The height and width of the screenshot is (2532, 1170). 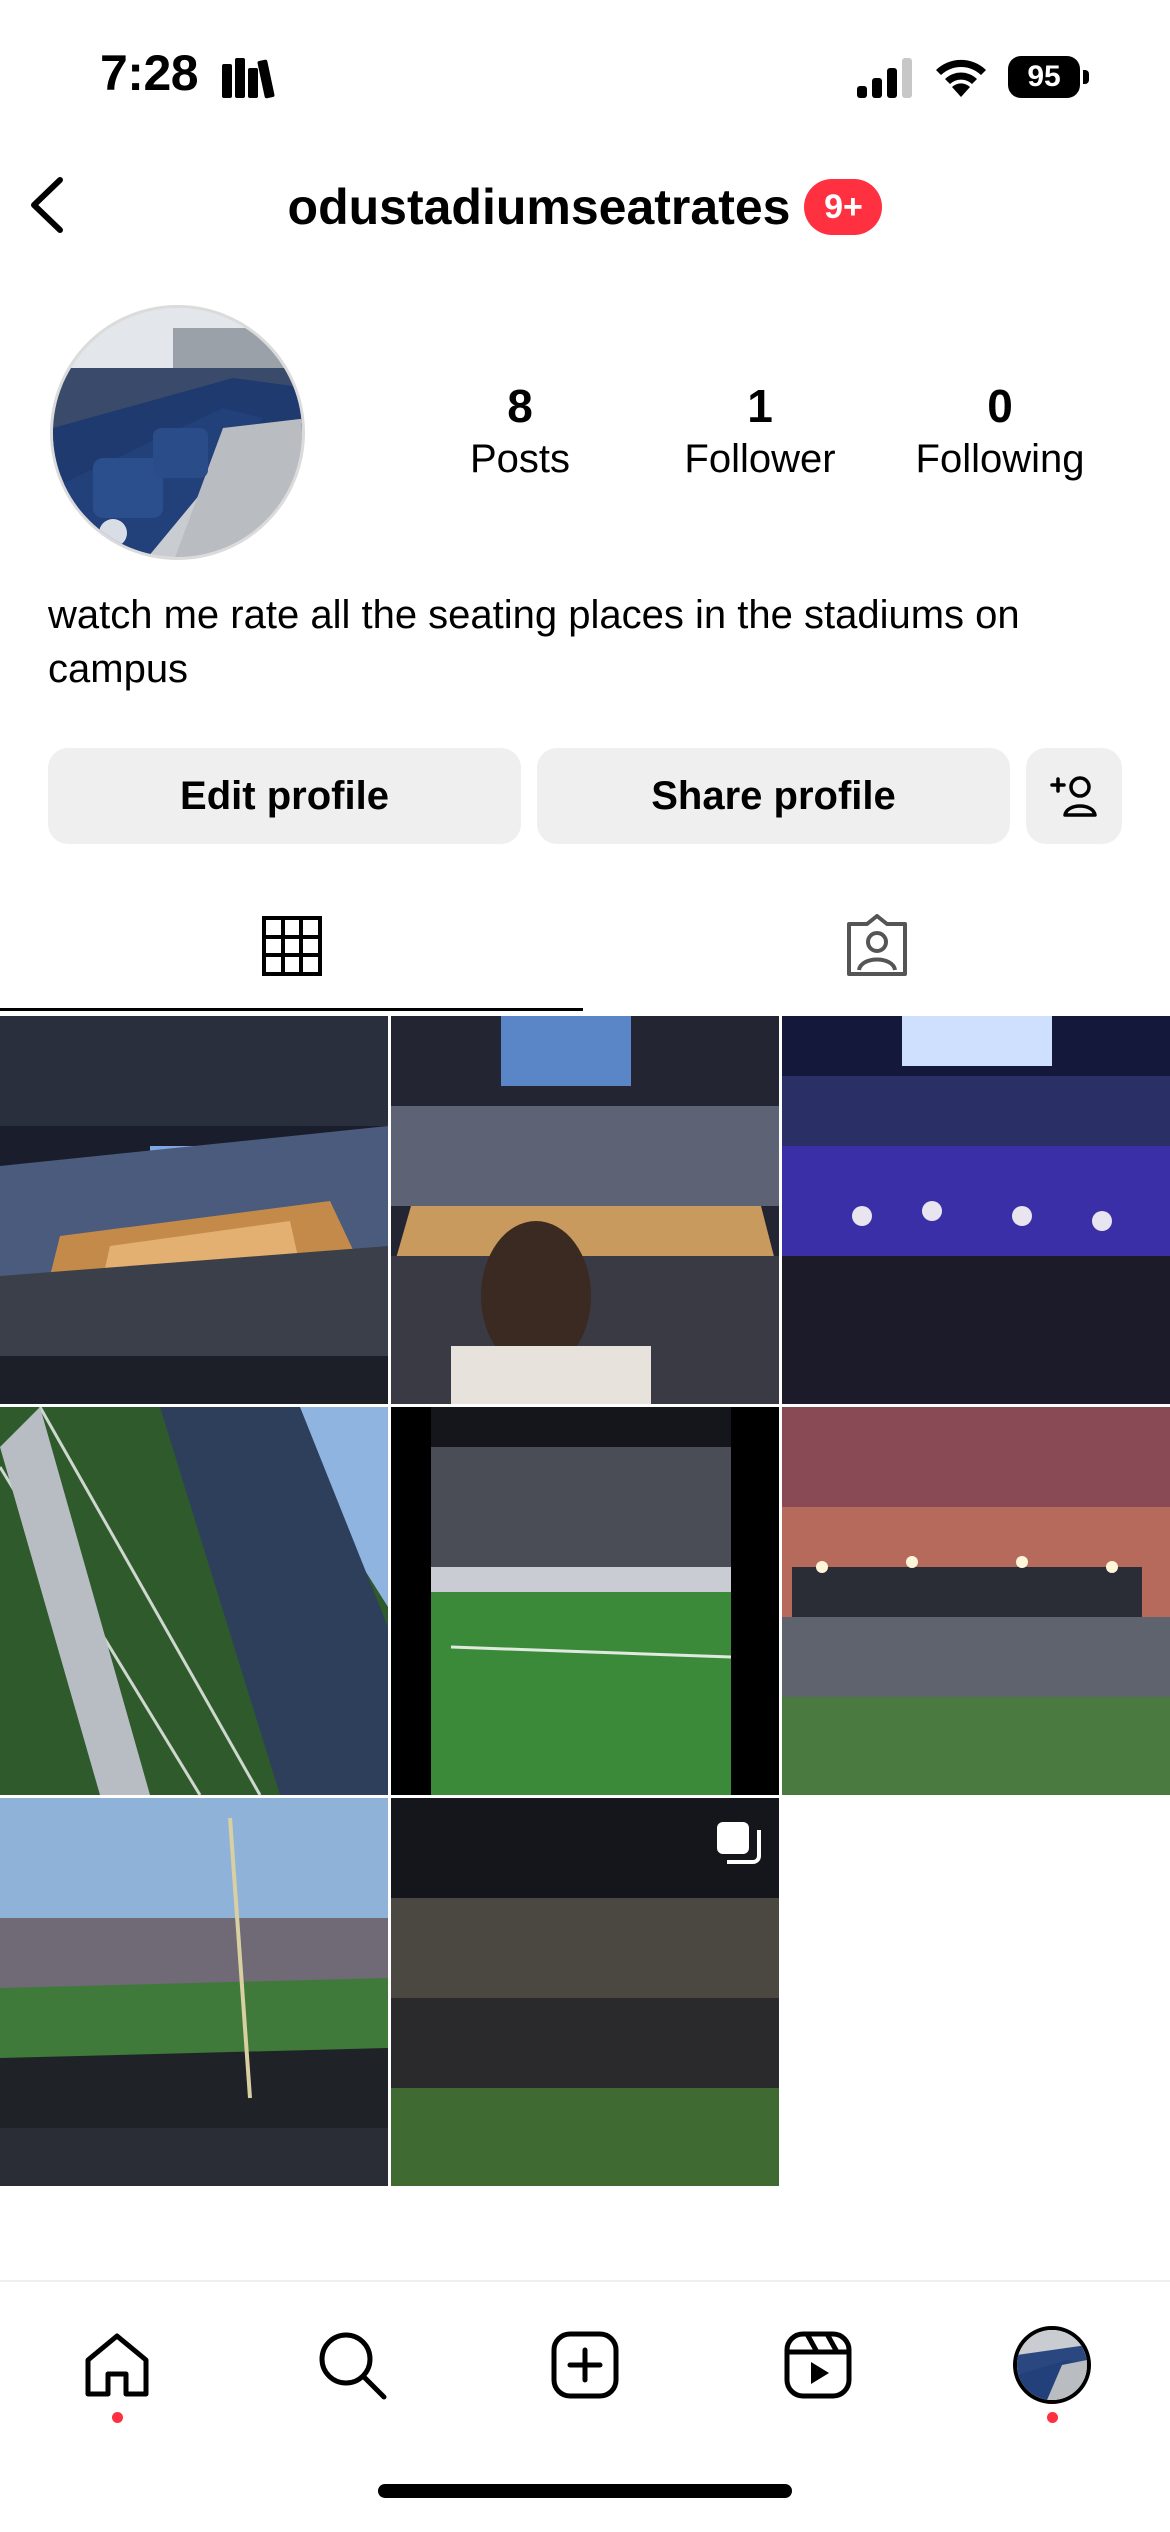 I want to click on tagged-icon, so click(x=876, y=945).